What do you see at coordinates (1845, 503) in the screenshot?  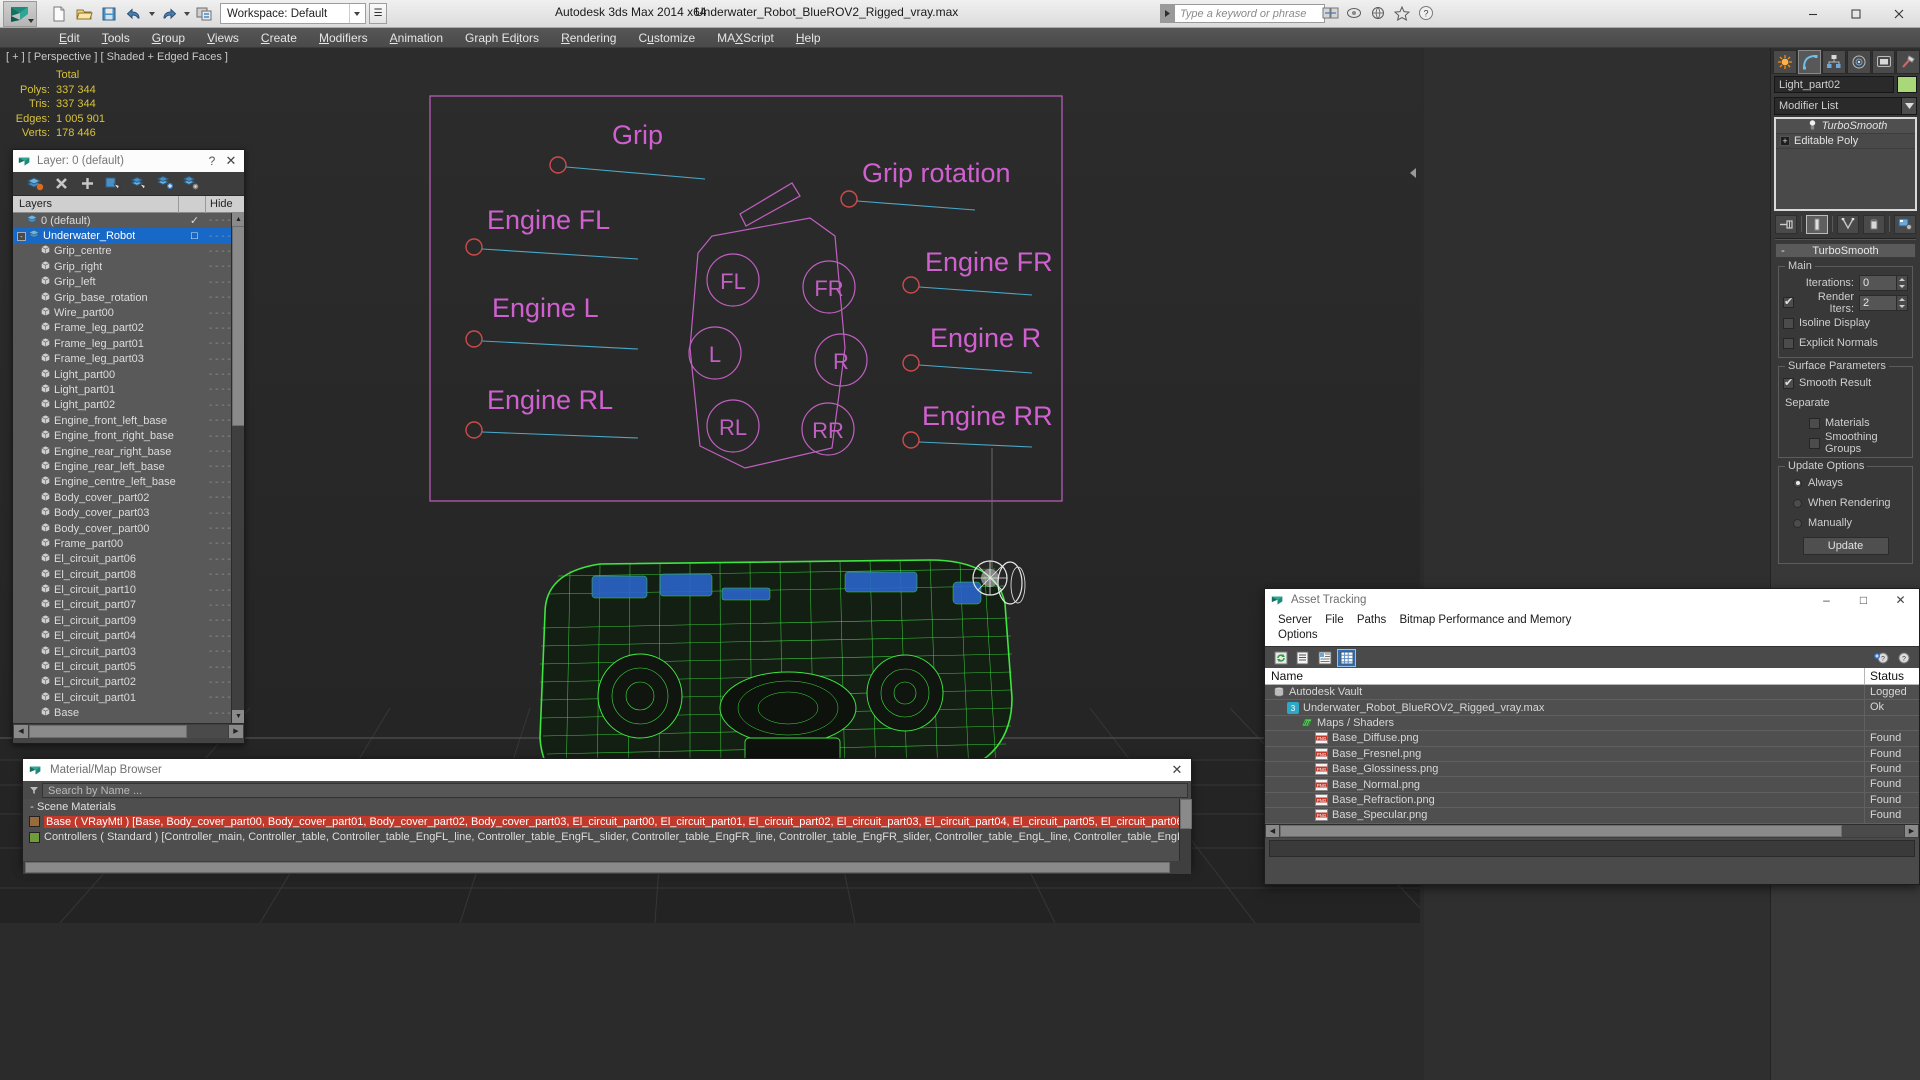 I see `update-when-rendering-row: When Rendering` at bounding box center [1845, 503].